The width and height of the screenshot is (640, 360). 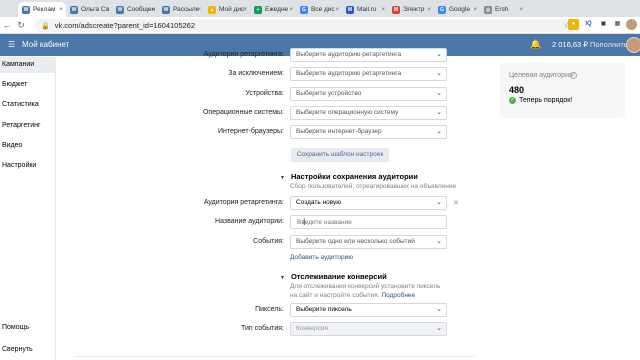 What do you see at coordinates (28, 105) in the screenshot?
I see `sidebar-item-statistics: Статистика` at bounding box center [28, 105].